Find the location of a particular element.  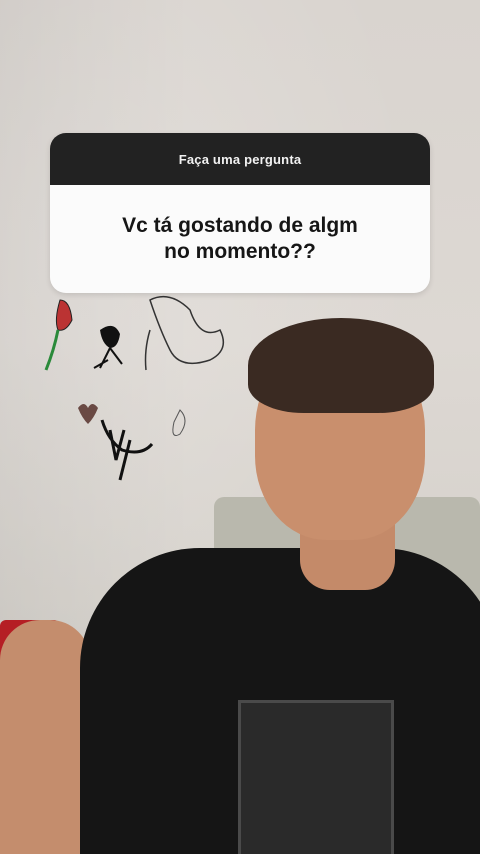

question-sticker-header-text: Faça uma pergunta is located at coordinates (240, 159).